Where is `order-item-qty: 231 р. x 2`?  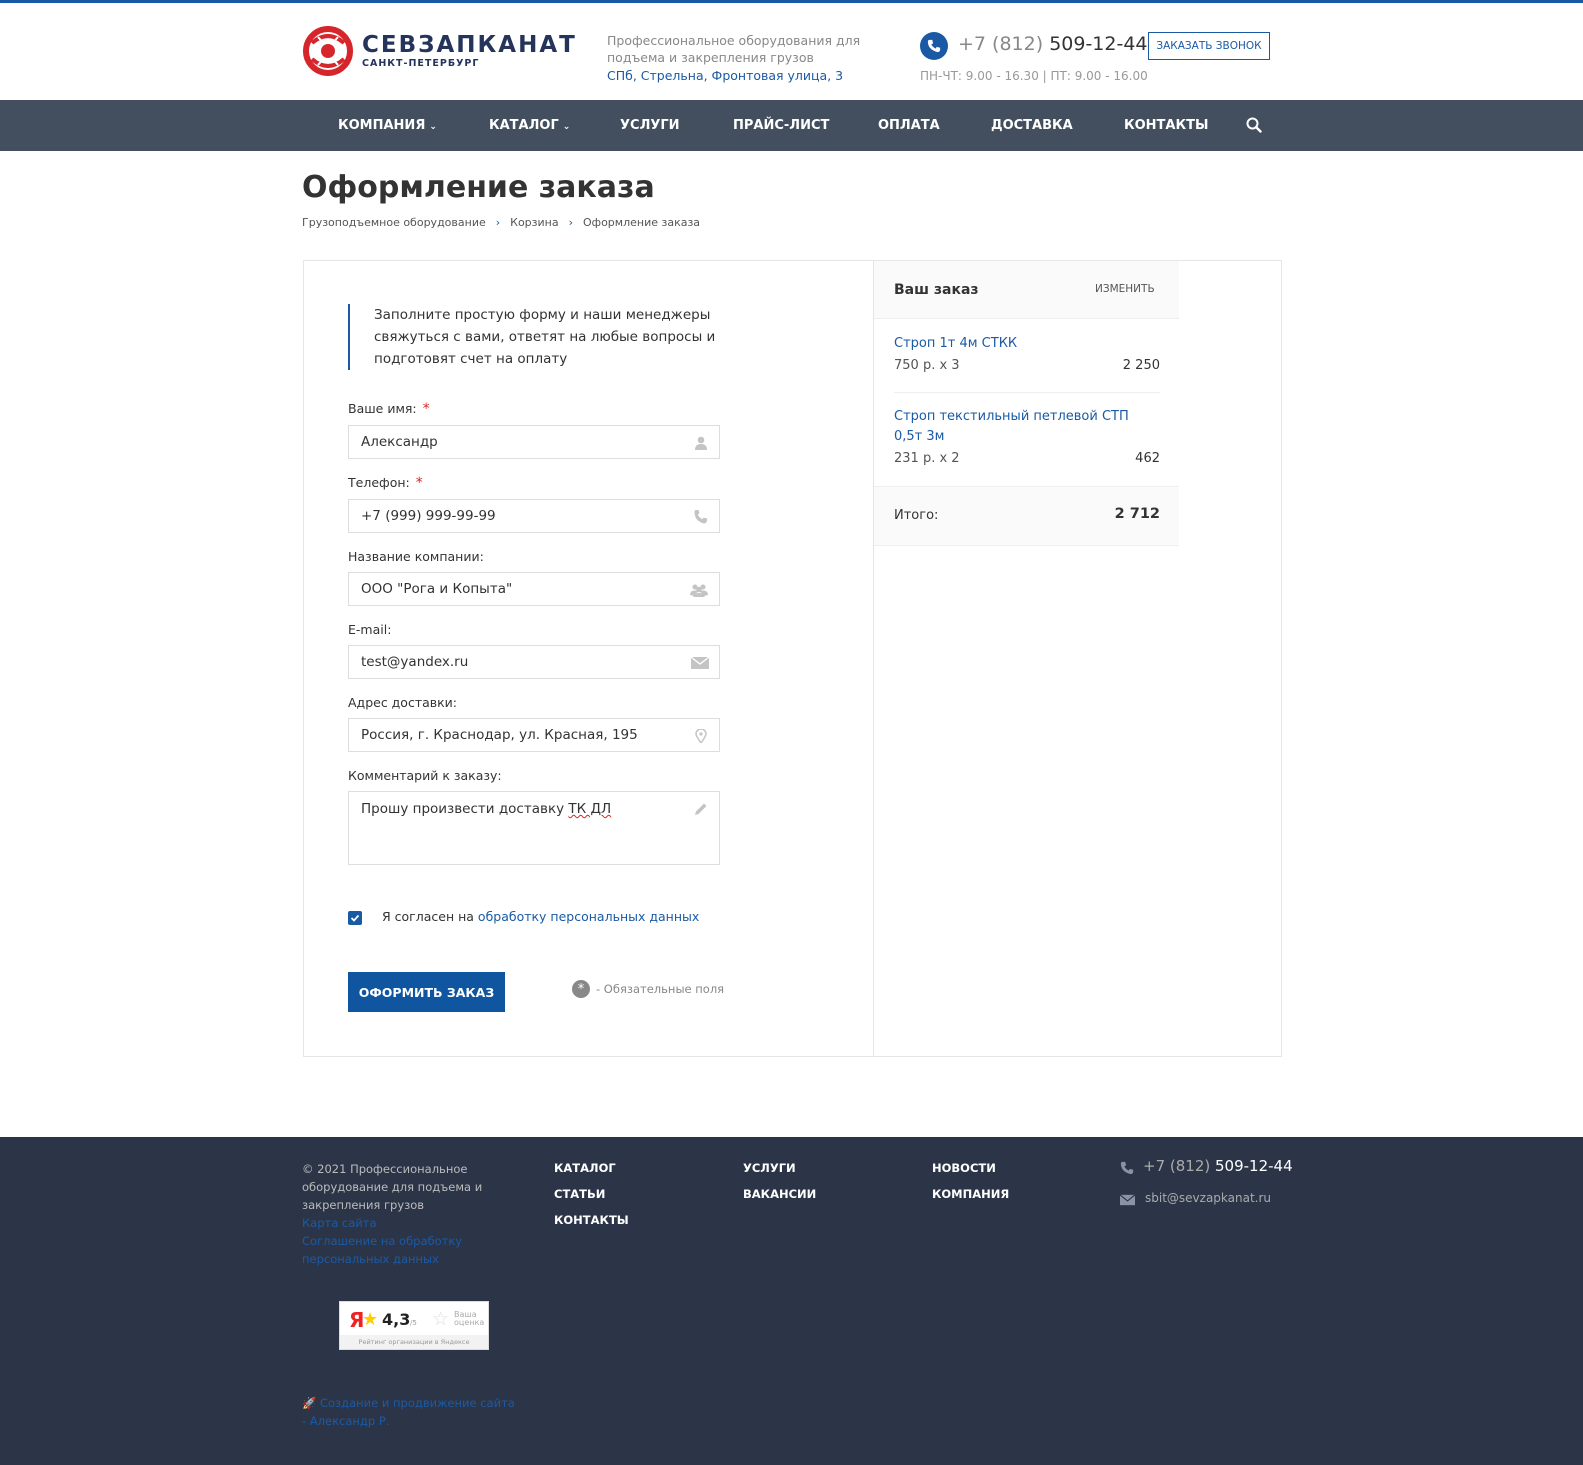 order-item-qty: 231 р. x 2 is located at coordinates (927, 458).